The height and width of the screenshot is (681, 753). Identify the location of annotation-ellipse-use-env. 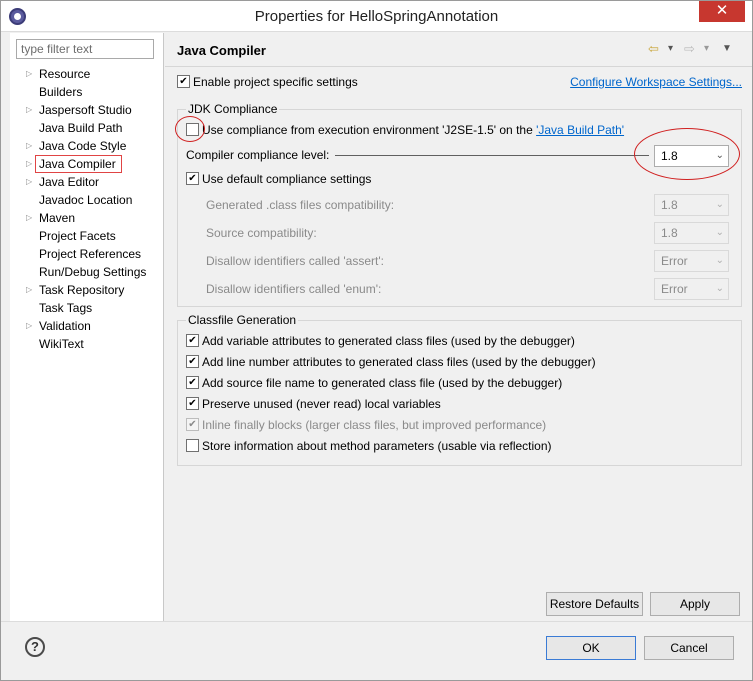
(190, 129).